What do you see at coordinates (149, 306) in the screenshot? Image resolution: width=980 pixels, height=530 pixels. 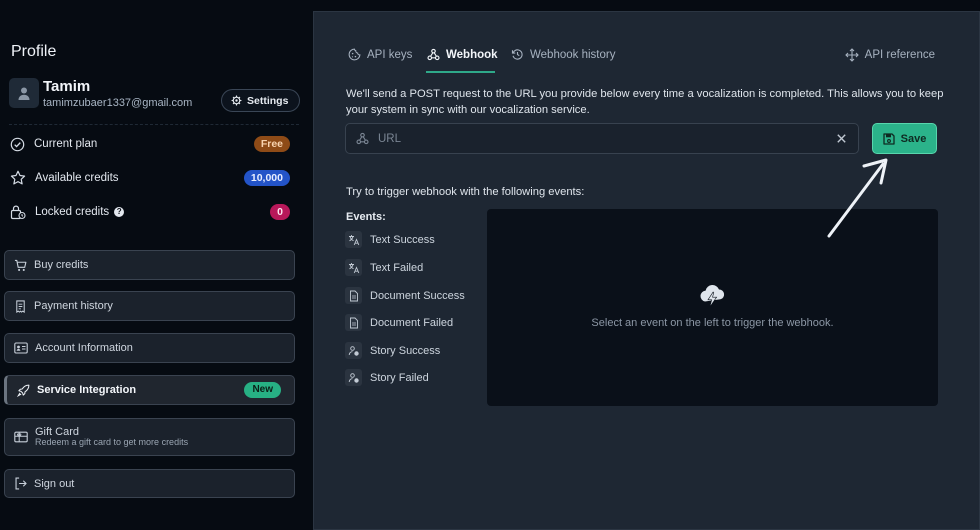 I see `payment-history-button: Payment history` at bounding box center [149, 306].